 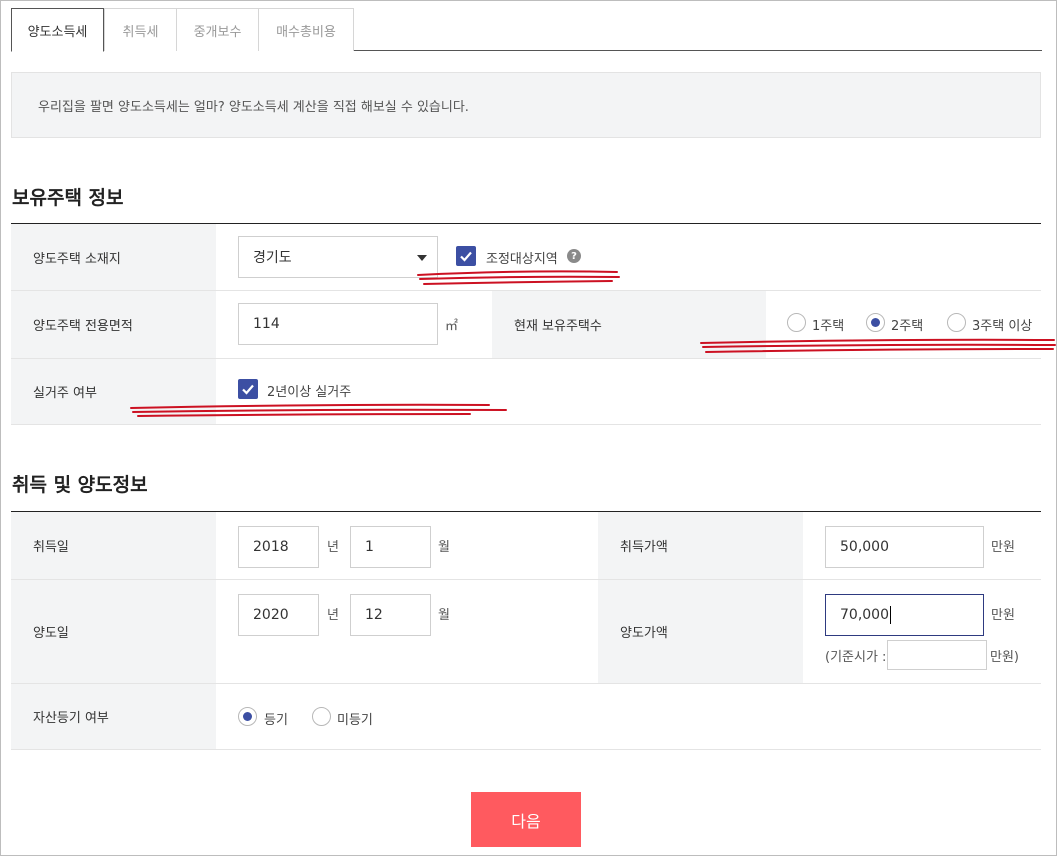 What do you see at coordinates (1003, 547) in the screenshot?
I see `acq-price-unit: 만원` at bounding box center [1003, 547].